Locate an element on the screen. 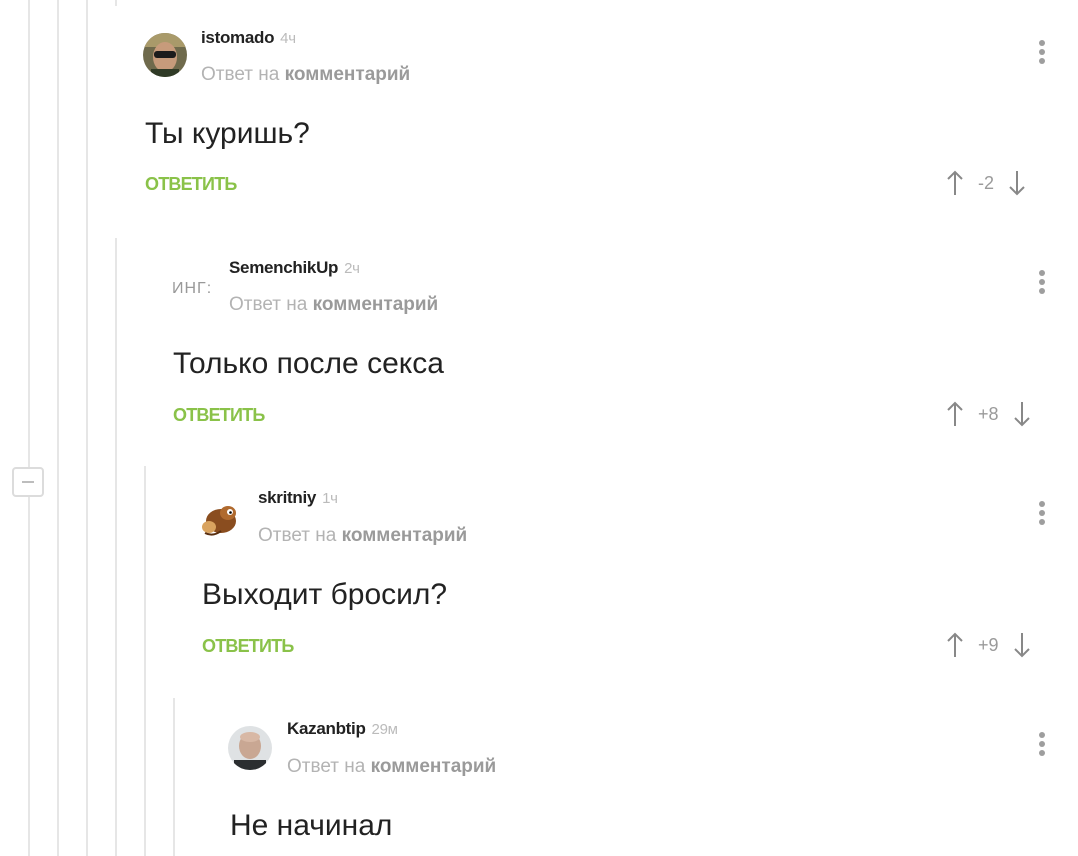 This screenshot has height=856, width=1078. comment-text: Ты куришь? is located at coordinates (227, 133).